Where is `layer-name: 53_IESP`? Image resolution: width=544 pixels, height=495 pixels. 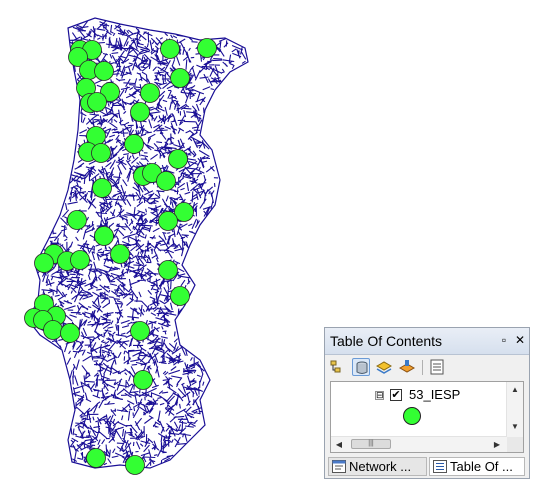
layer-name: 53_IESP is located at coordinates (434, 394).